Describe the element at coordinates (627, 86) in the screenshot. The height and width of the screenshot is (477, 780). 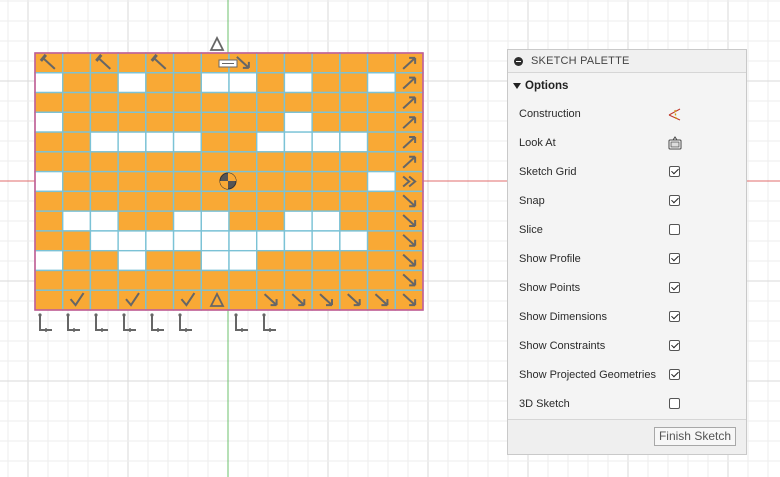
I see `options-section-header: Options` at that location.